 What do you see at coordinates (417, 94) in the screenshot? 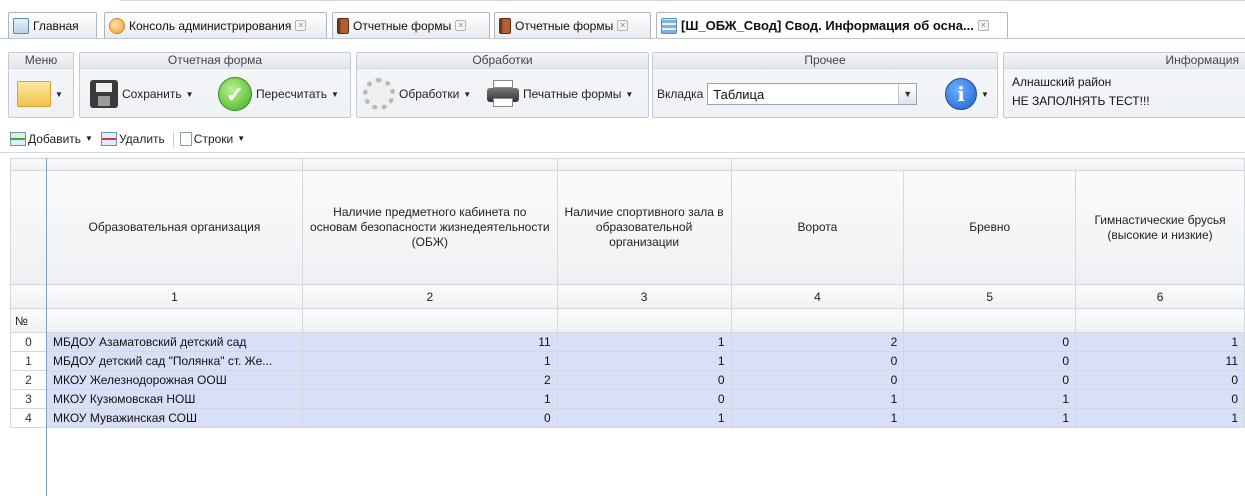
I see `processing-button: Обработки ▼` at bounding box center [417, 94].